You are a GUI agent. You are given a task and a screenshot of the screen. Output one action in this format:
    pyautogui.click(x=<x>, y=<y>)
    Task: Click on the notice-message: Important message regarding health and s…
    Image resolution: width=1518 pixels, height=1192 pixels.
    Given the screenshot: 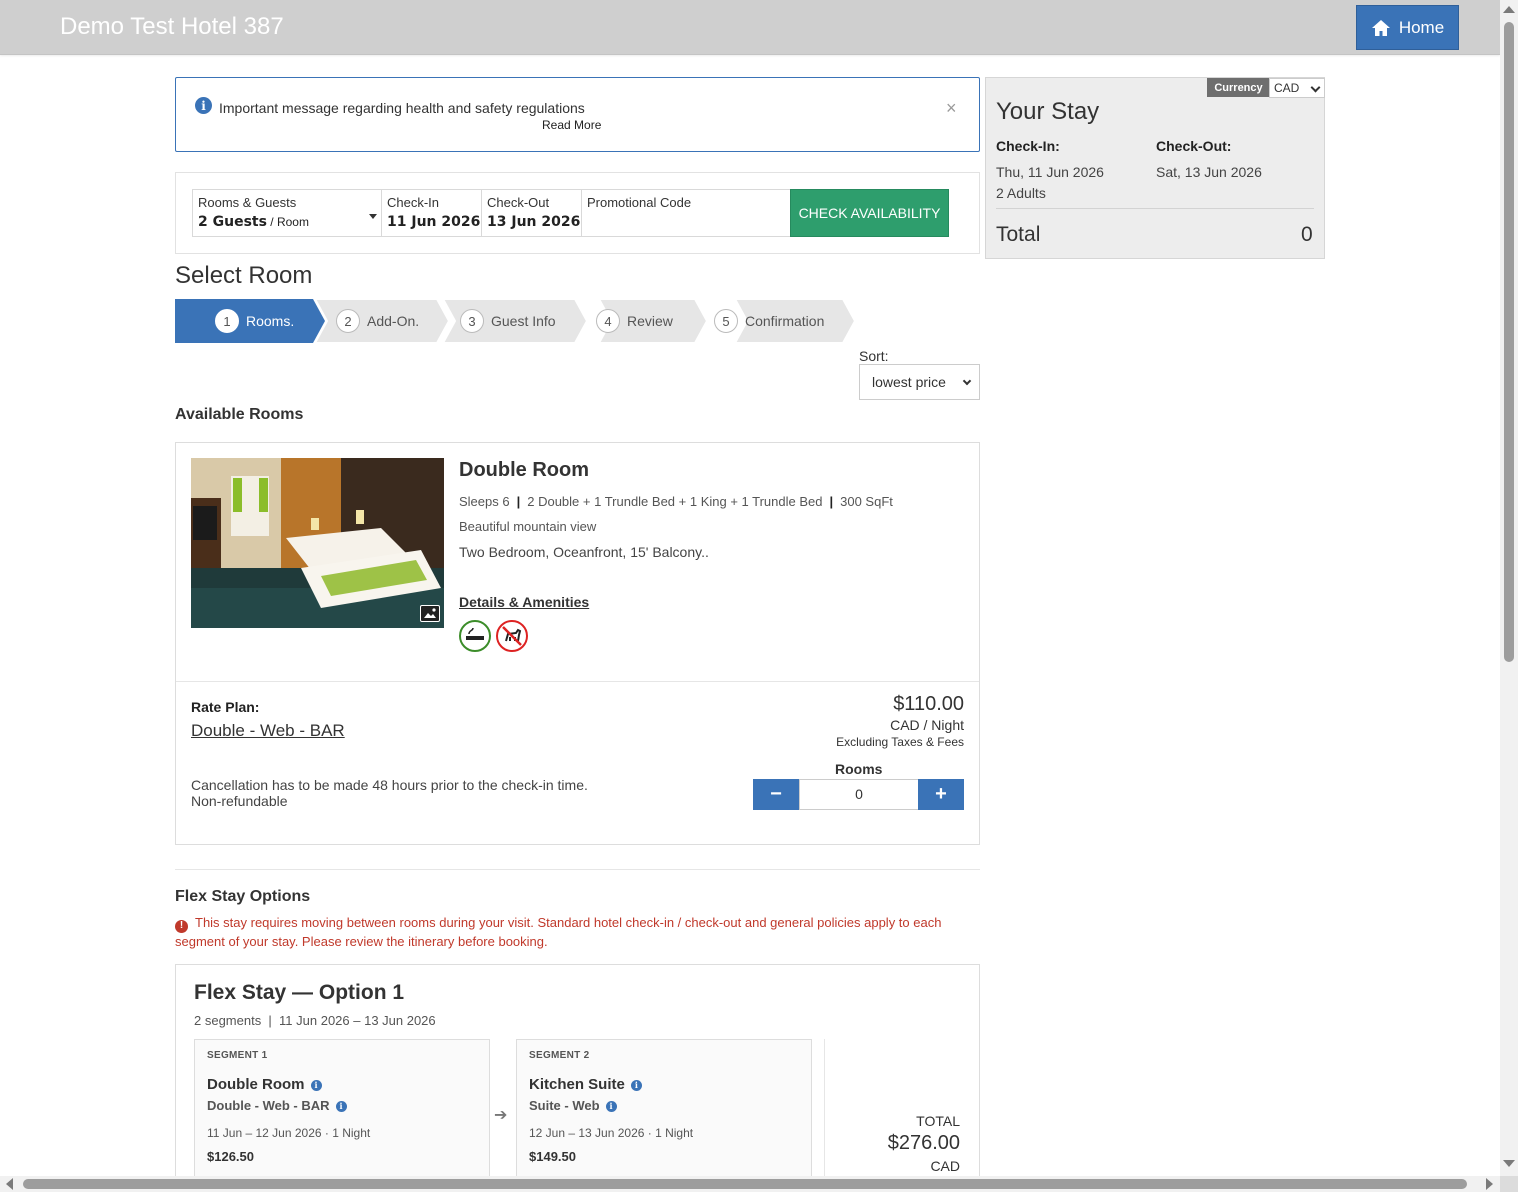 What is the action you would take?
    pyautogui.click(x=402, y=108)
    